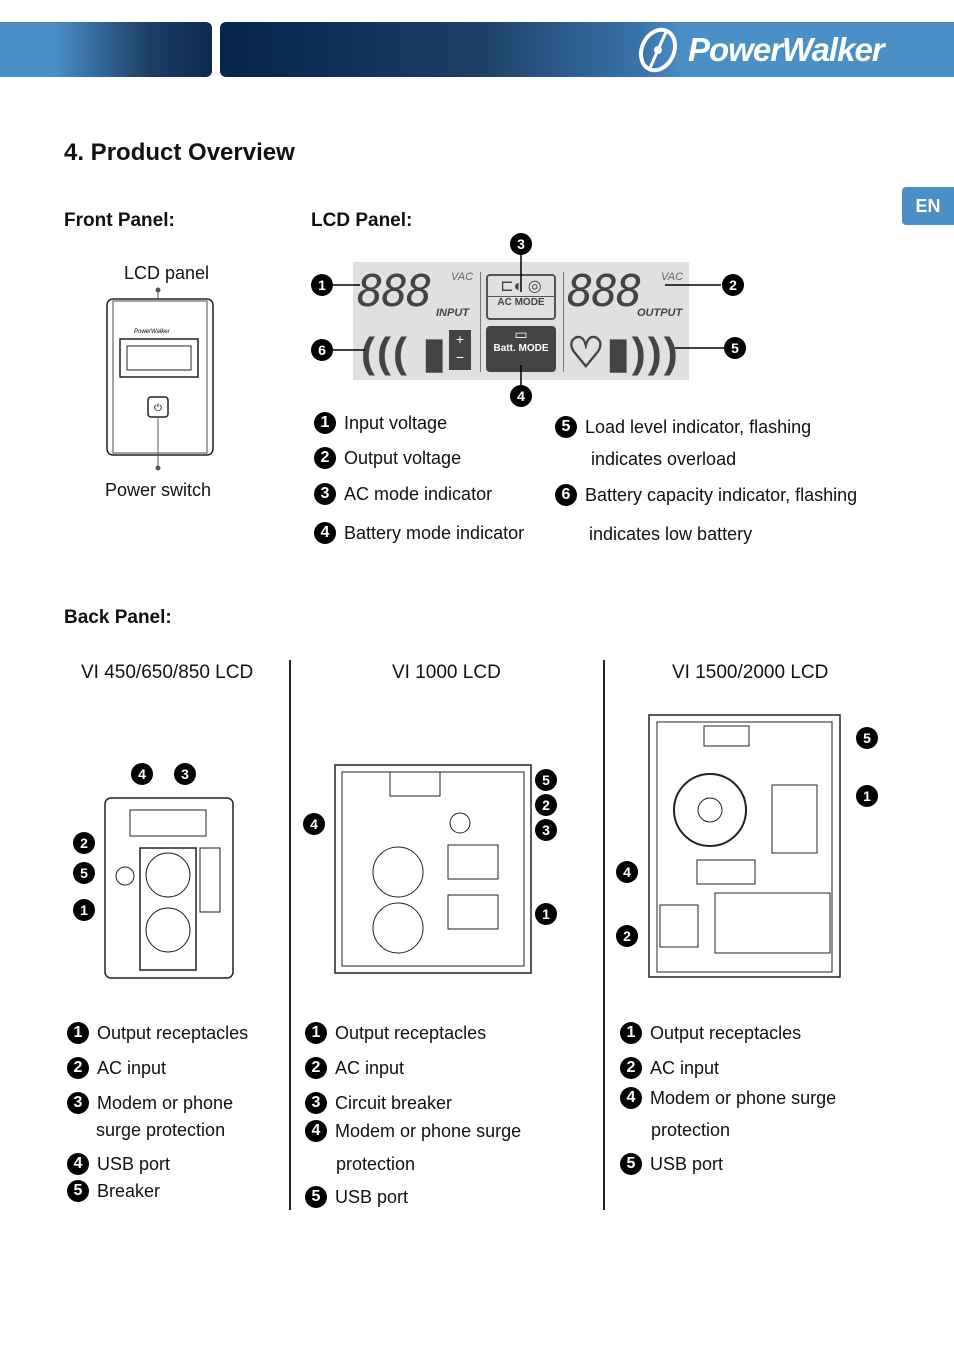 This screenshot has height=1352, width=954. What do you see at coordinates (430, 869) in the screenshot?
I see `back-panel-medium-illustration: 4 5 2 3 1` at bounding box center [430, 869].